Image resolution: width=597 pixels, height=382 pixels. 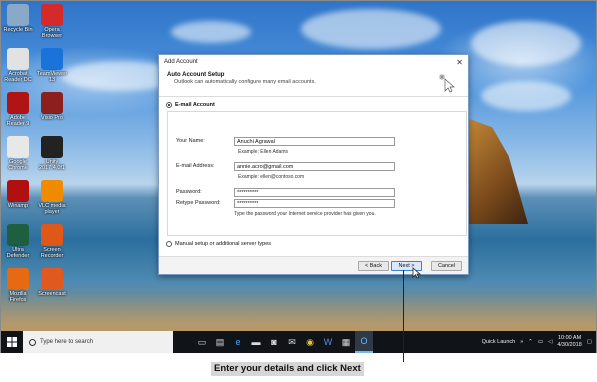 What do you see at coordinates (530, 342) in the screenshot?
I see `tray-up-icon: ⌃` at bounding box center [530, 342].